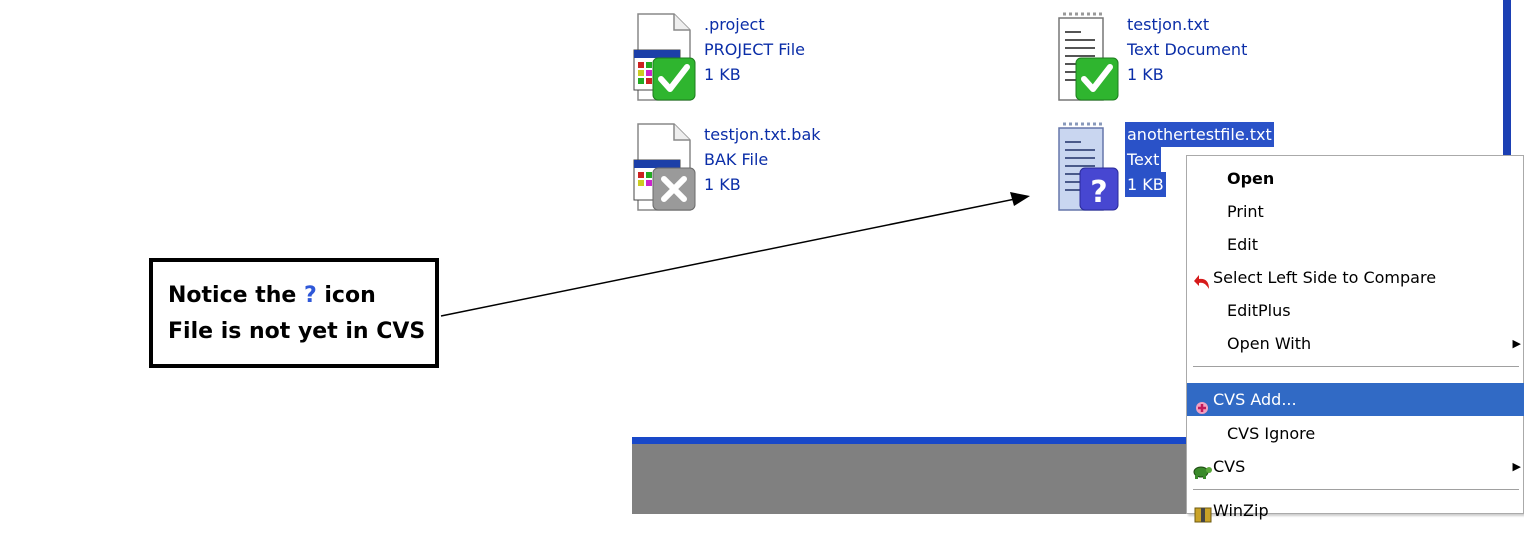 Image resolution: width=1524 pixels, height=535 pixels. What do you see at coordinates (1251, 178) in the screenshot?
I see `menu-item-label: Open` at bounding box center [1251, 178].